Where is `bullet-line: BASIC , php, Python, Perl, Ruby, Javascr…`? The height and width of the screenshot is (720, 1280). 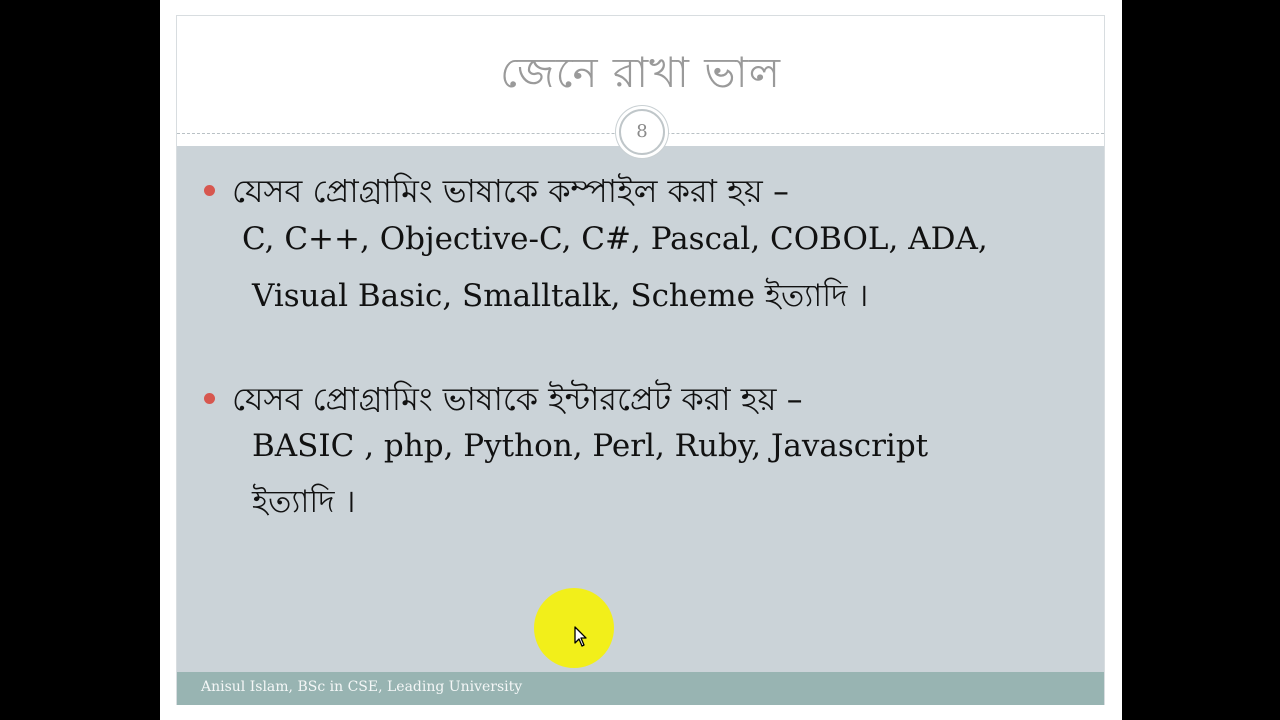
bullet-line: BASIC , php, Python, Perl, Ruby, Javascr… is located at coordinates (590, 446).